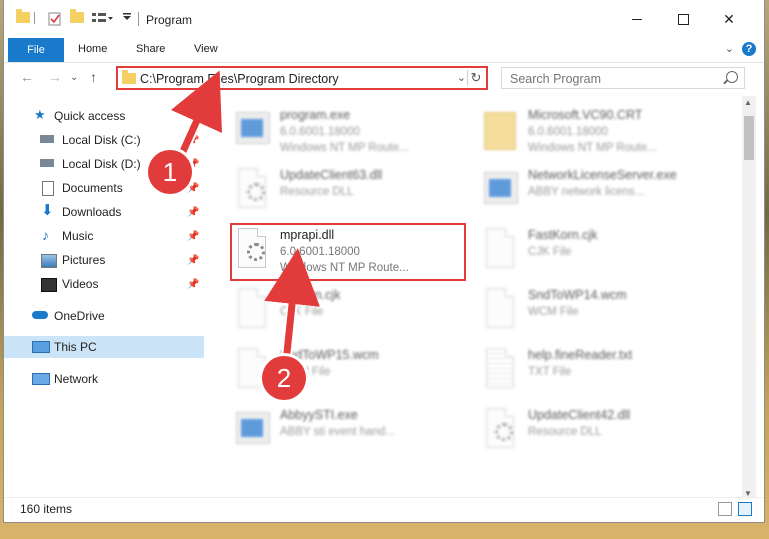 Image resolution: width=769 pixels, height=539 pixels. I want to click on annotation-arrows, so click(245, 216).